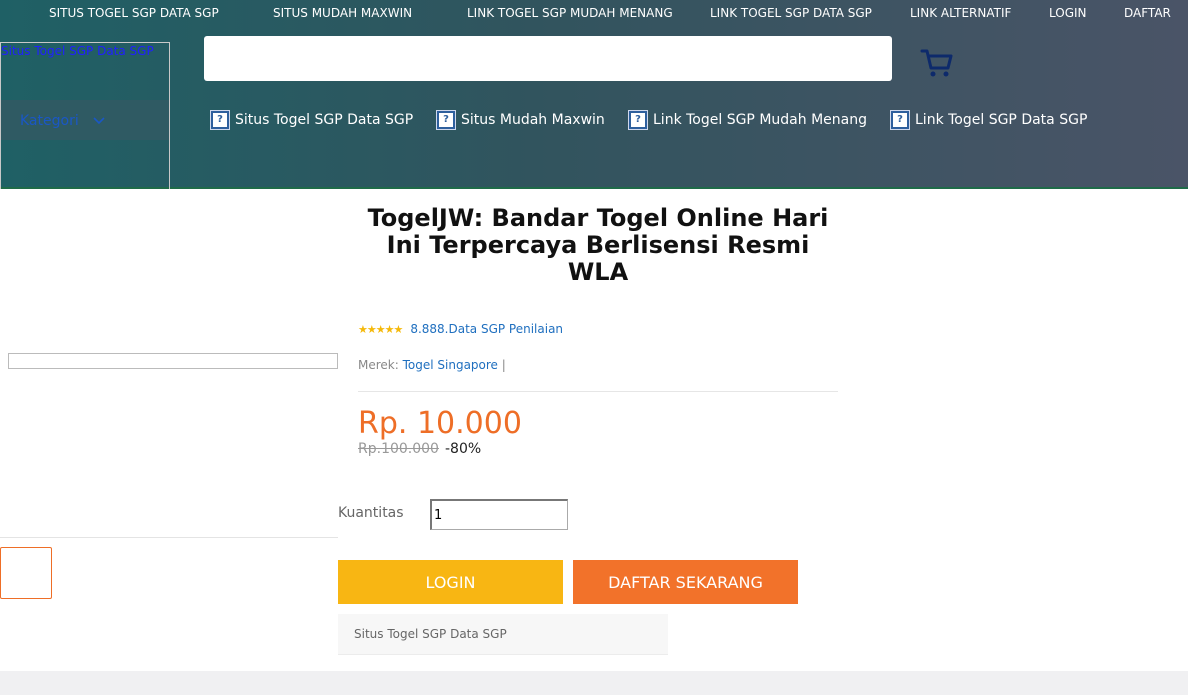  What do you see at coordinates (760, 120) in the screenshot?
I see `category-nav-label: Link Togel SGP Mudah Menang` at bounding box center [760, 120].